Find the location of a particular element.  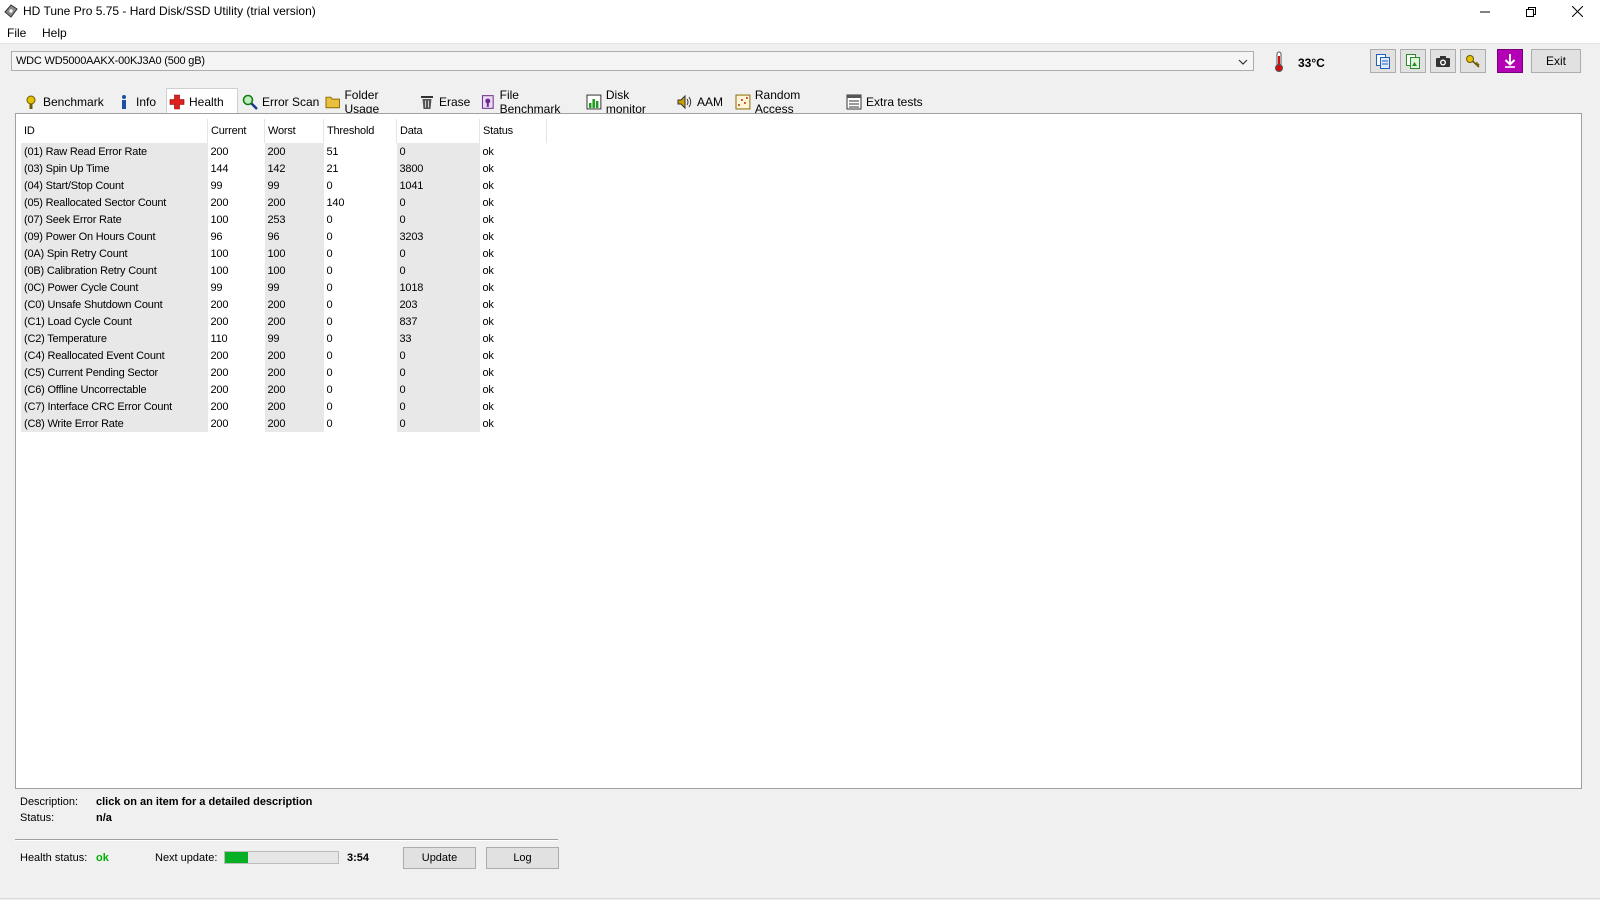

table-cell-threshold: 140 is located at coordinates (335, 202).